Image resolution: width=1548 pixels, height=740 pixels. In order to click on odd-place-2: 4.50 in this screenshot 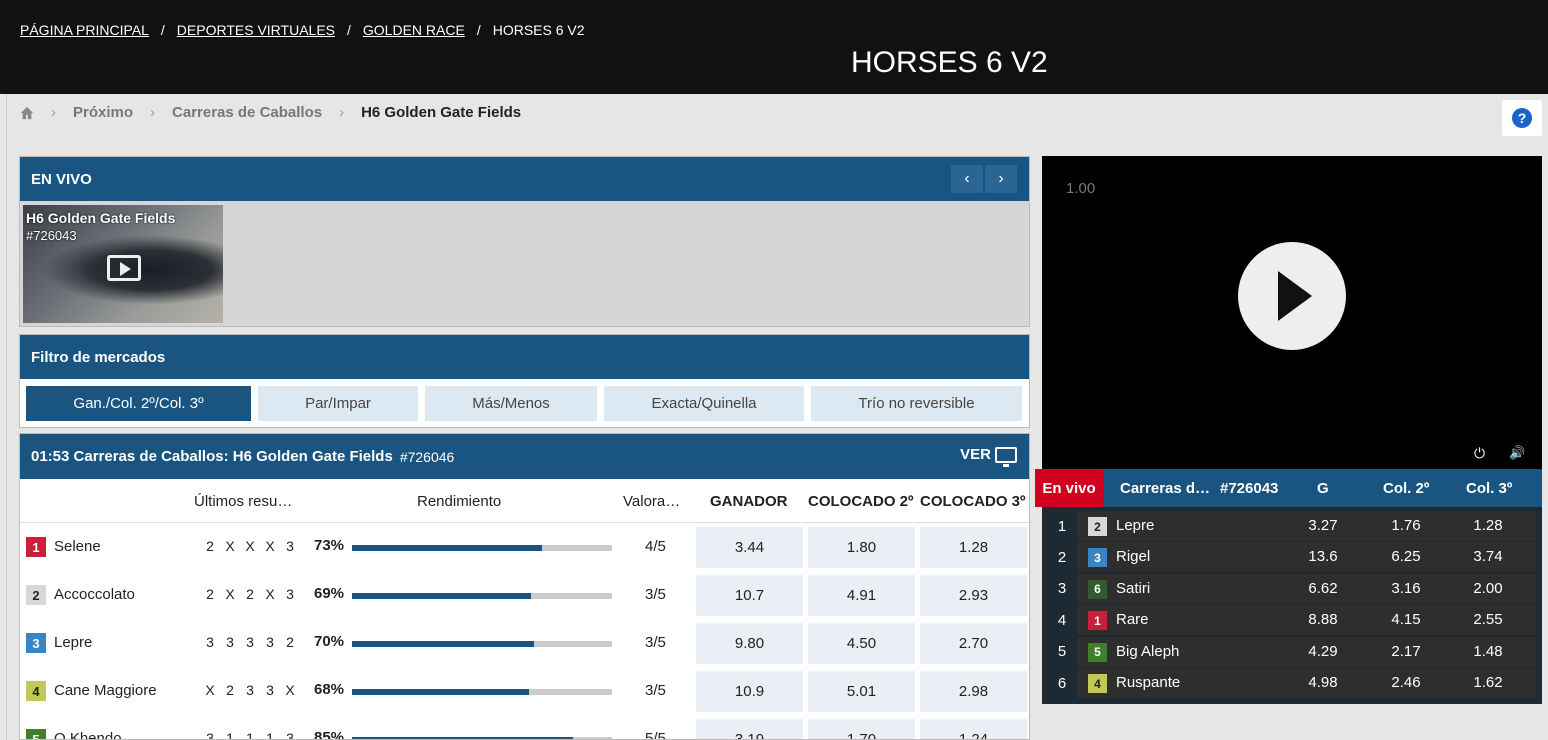, I will do `click(861, 643)`.